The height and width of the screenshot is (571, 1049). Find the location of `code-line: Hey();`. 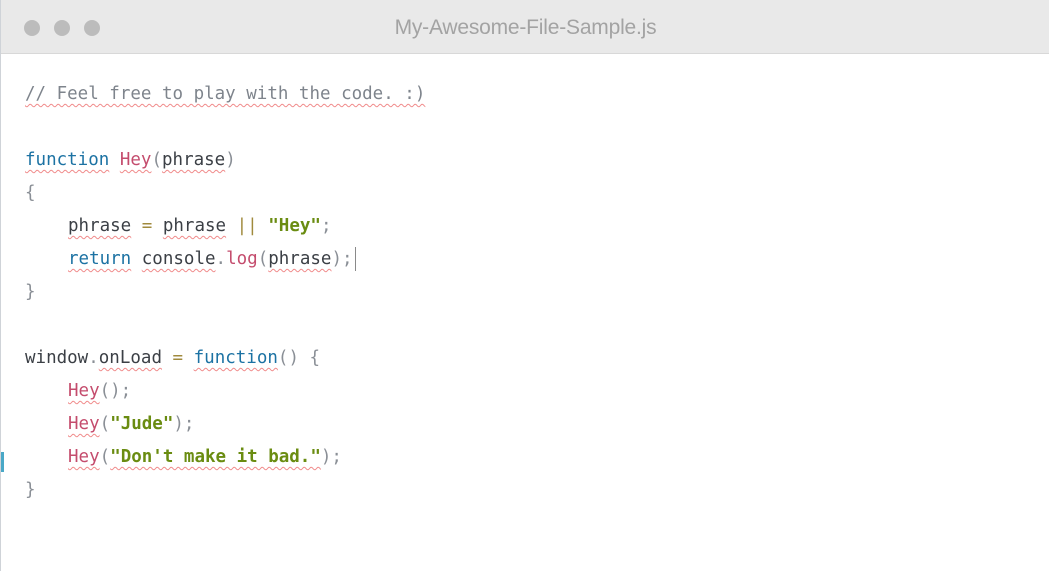

code-line: Hey(); is located at coordinates (537, 391).